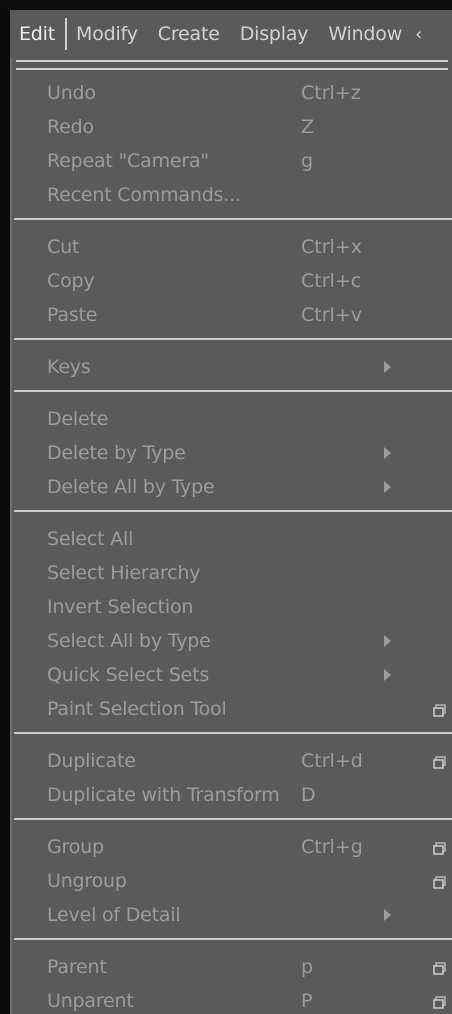  What do you see at coordinates (77, 967) in the screenshot?
I see `menu-item-label: Parent` at bounding box center [77, 967].